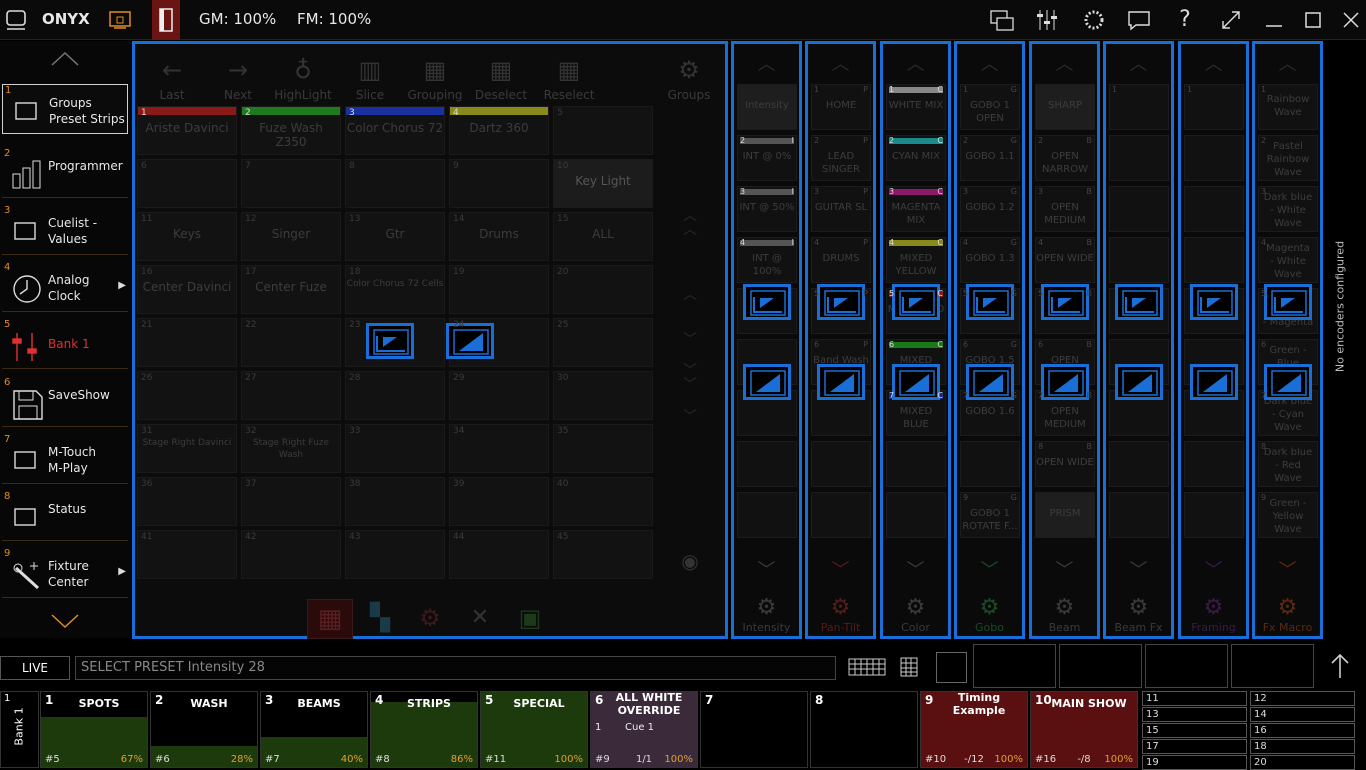  Describe the element at coordinates (841, 107) in the screenshot. I see `preset-button: 1 P HOME` at that location.